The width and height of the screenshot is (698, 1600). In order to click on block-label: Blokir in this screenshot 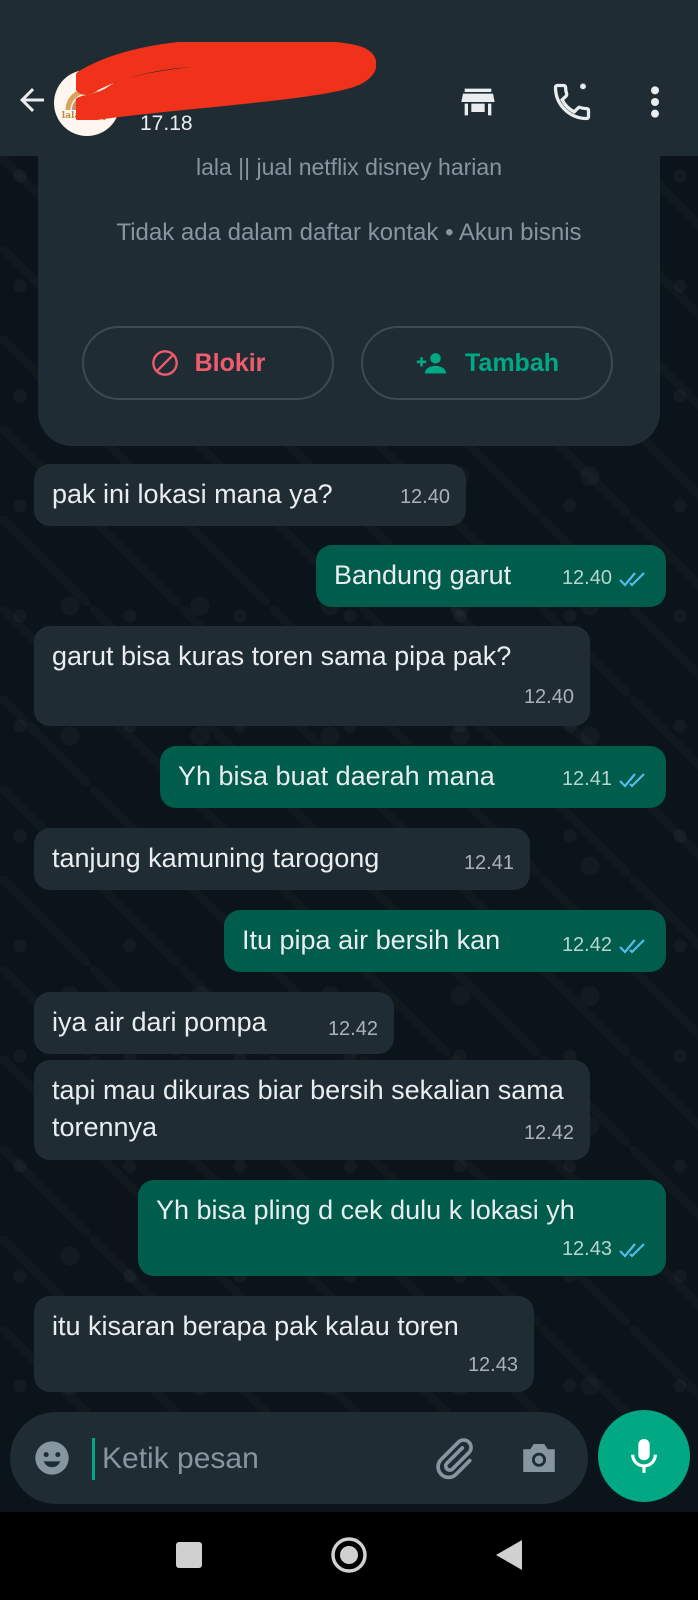, I will do `click(230, 362)`.